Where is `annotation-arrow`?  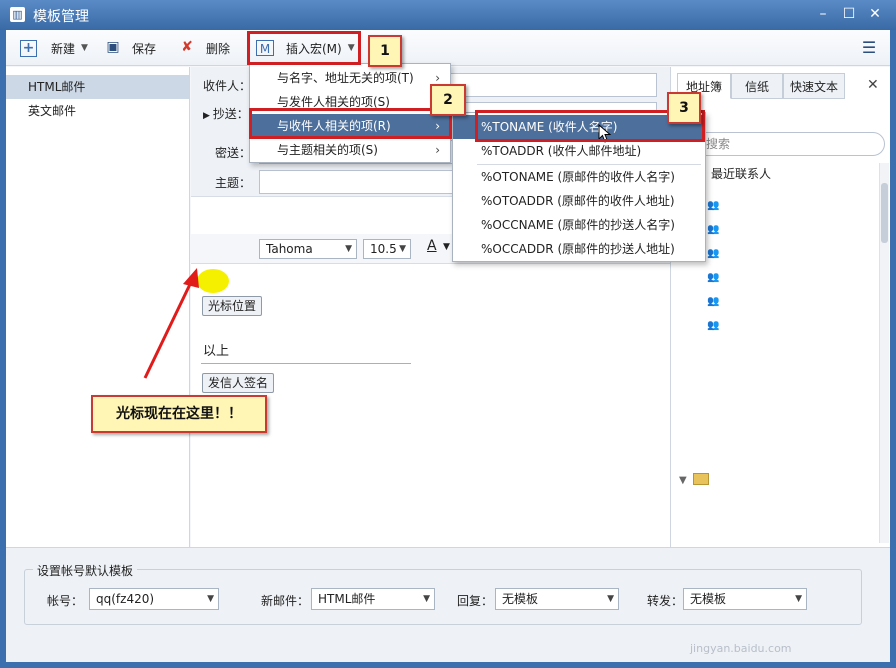
annotation-arrow is located at coordinates (171, 323).